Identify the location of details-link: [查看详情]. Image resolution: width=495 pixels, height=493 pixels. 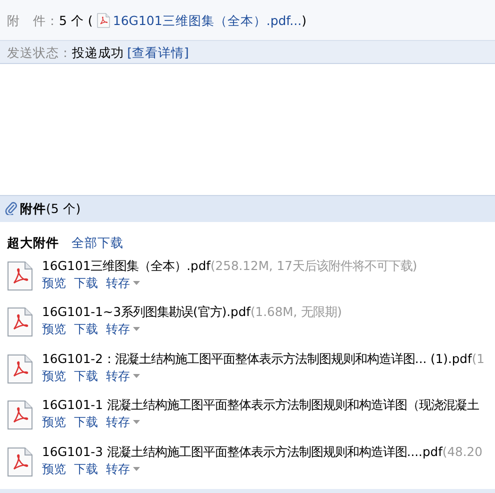
(158, 52).